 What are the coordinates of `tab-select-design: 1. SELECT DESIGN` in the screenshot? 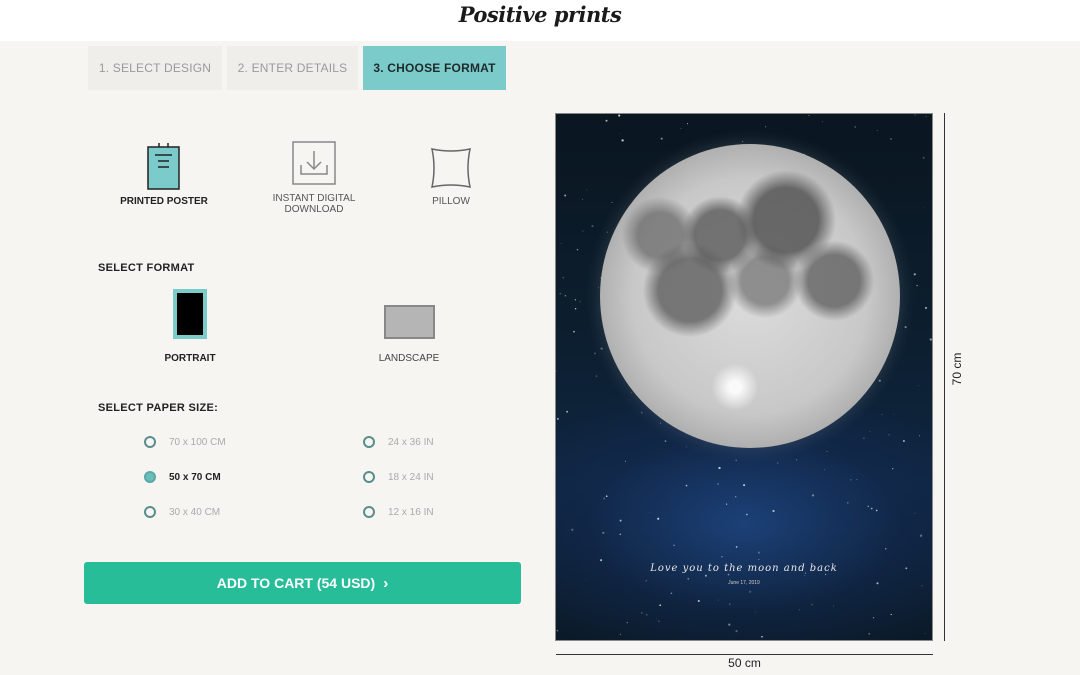 It's located at (155, 68).